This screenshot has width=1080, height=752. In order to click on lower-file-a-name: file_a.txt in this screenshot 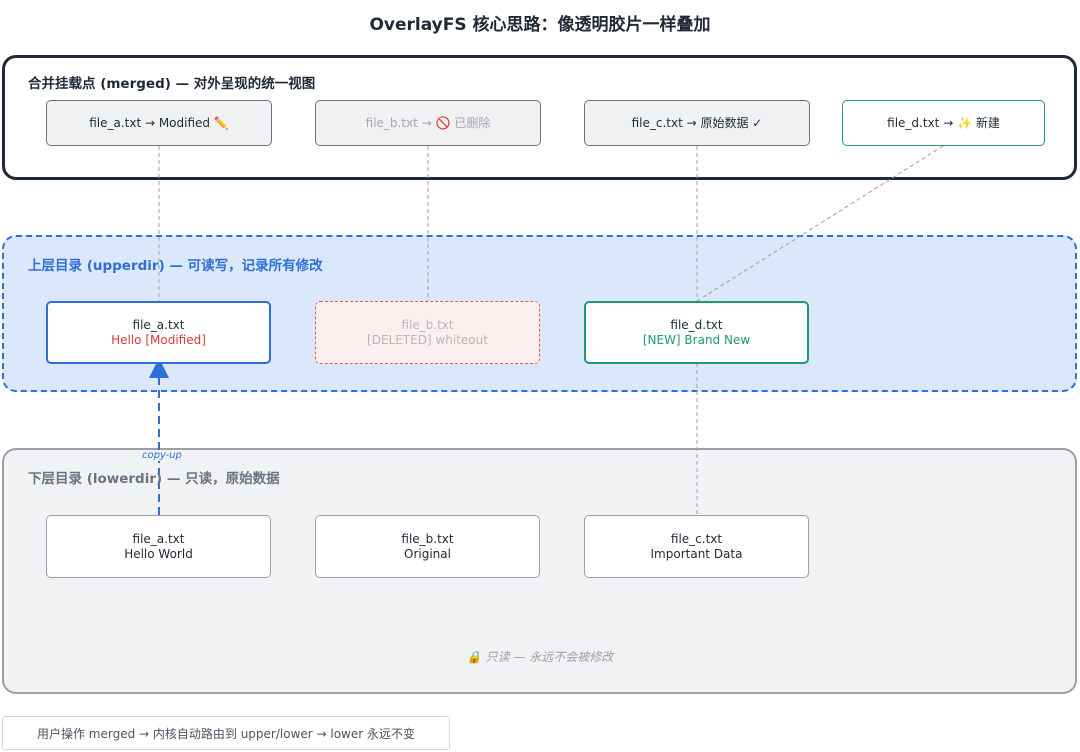, I will do `click(158, 538)`.